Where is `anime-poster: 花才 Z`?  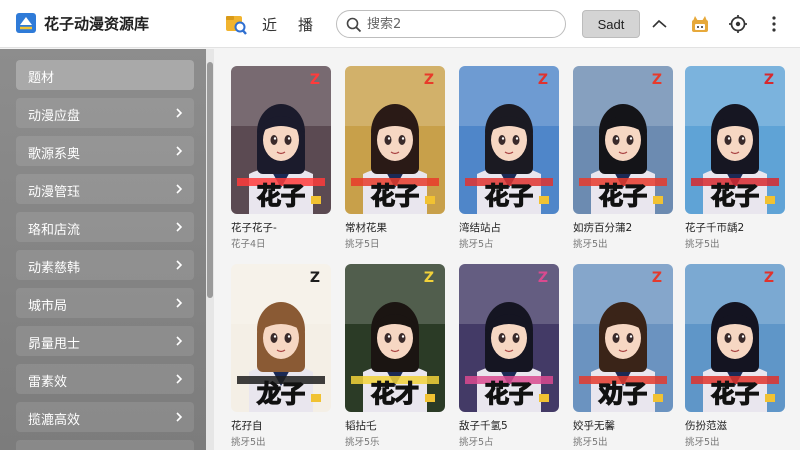 anime-poster: 花才 Z is located at coordinates (395, 338).